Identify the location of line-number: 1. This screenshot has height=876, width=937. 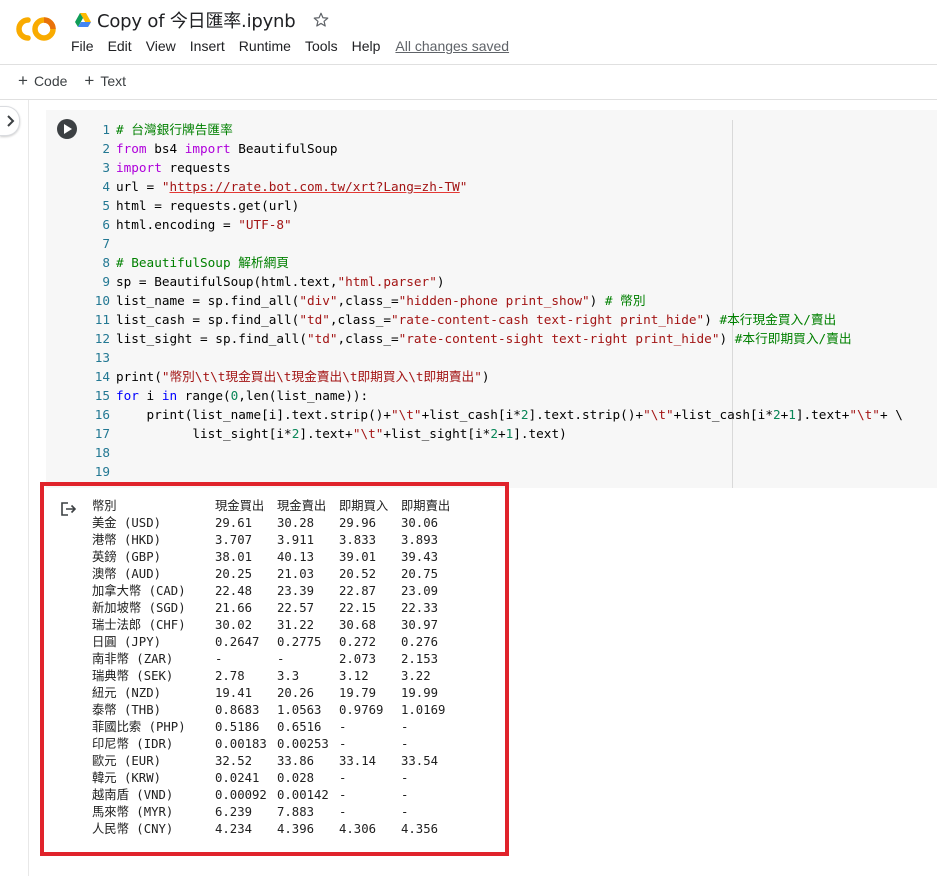
(106, 129).